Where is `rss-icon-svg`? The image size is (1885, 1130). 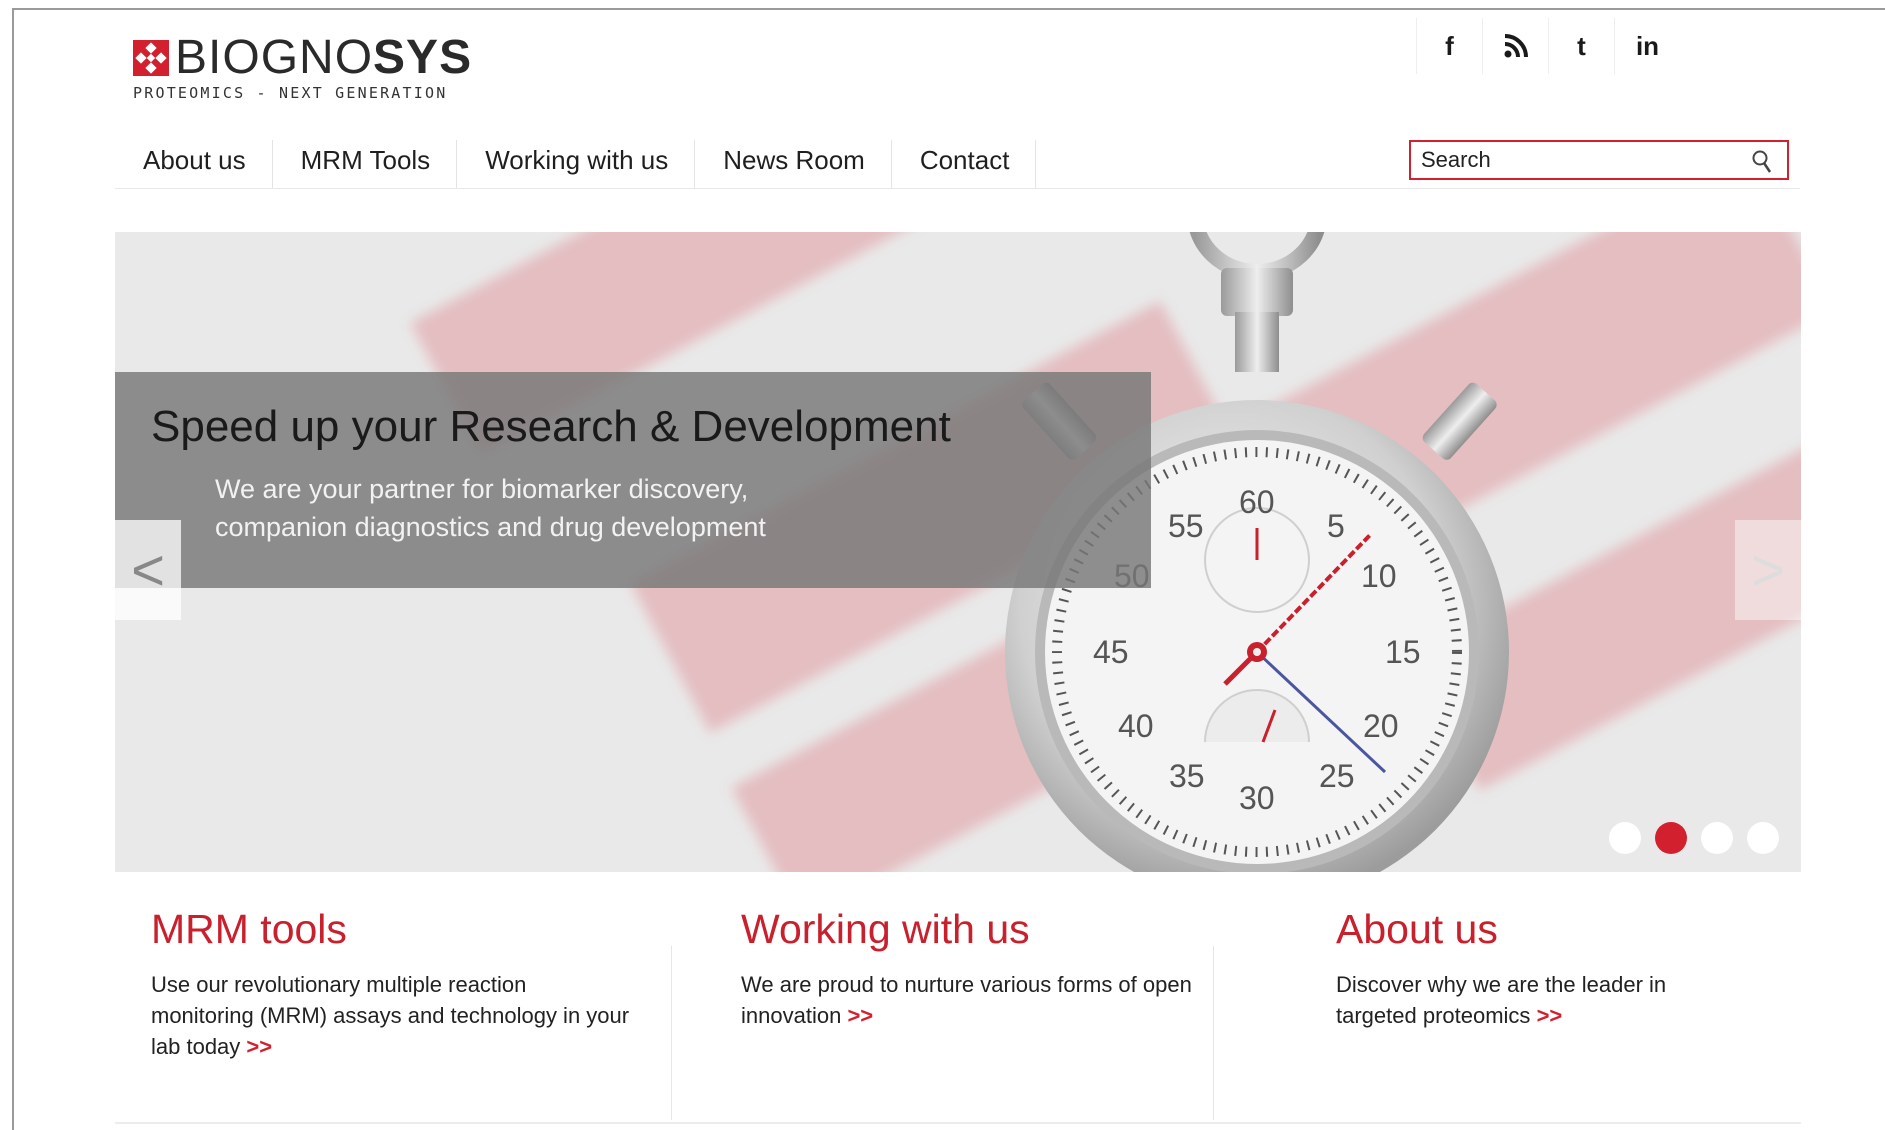
rss-icon-svg is located at coordinates (1516, 46).